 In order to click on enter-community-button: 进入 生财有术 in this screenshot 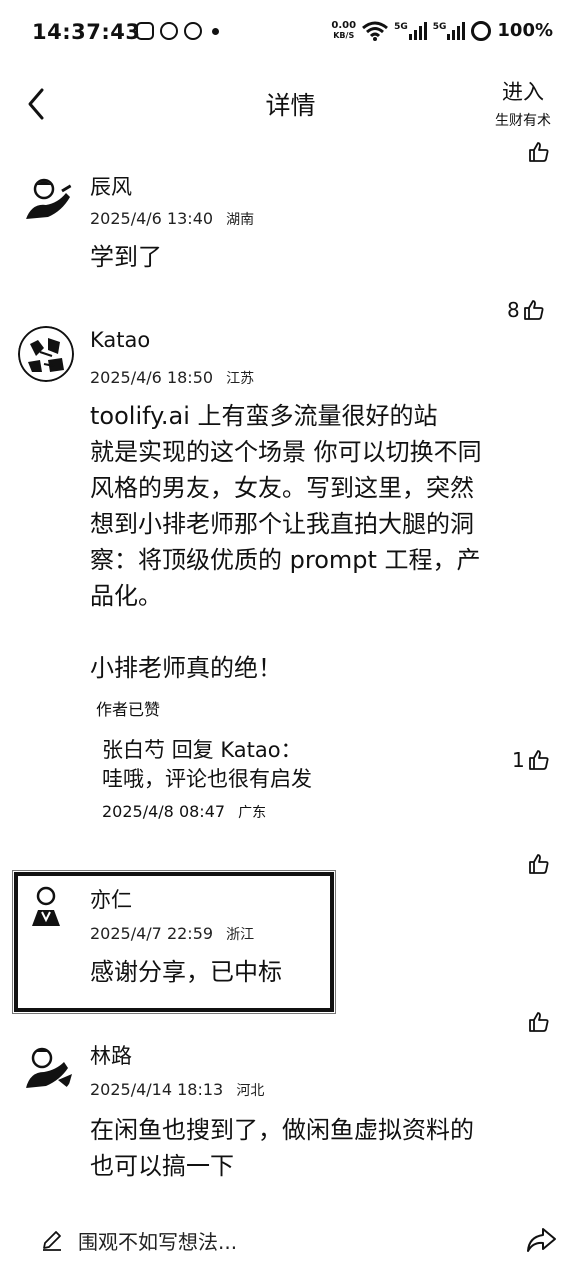, I will do `click(523, 103)`.